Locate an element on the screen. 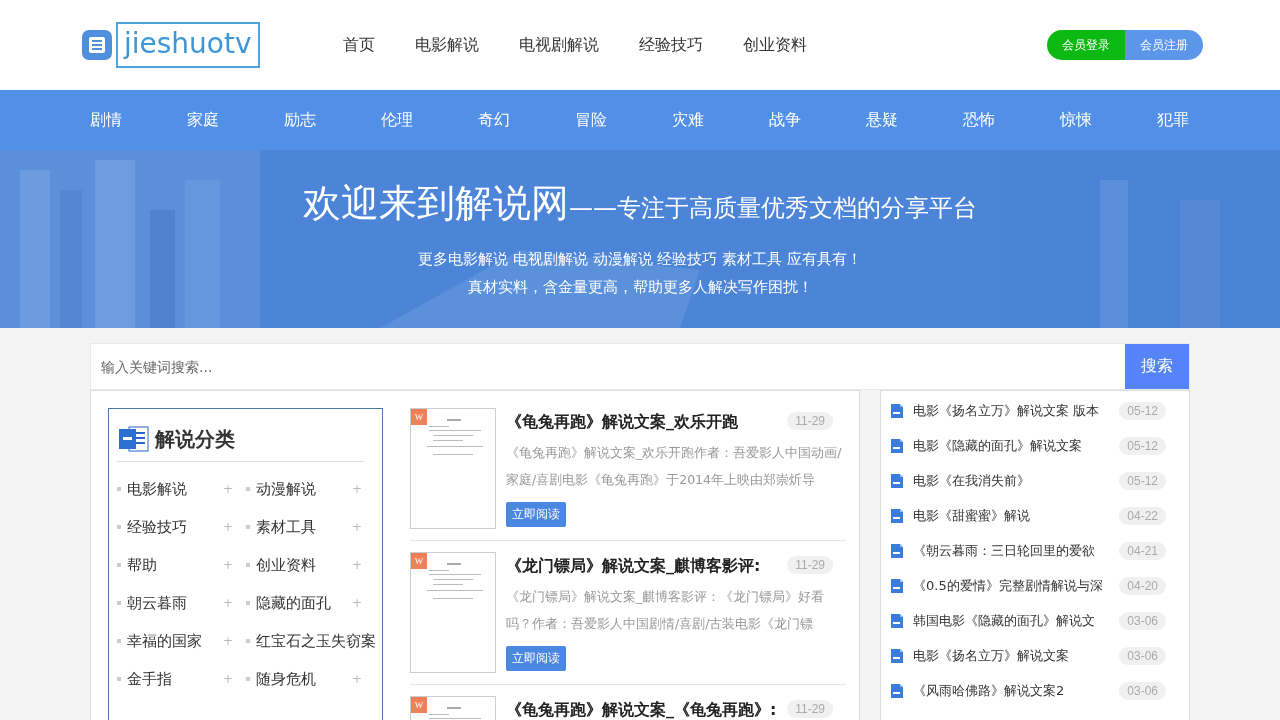 This screenshot has height=720, width=1280. recent-link: 电影《甜蜜蜜》解说 is located at coordinates (1016, 515).